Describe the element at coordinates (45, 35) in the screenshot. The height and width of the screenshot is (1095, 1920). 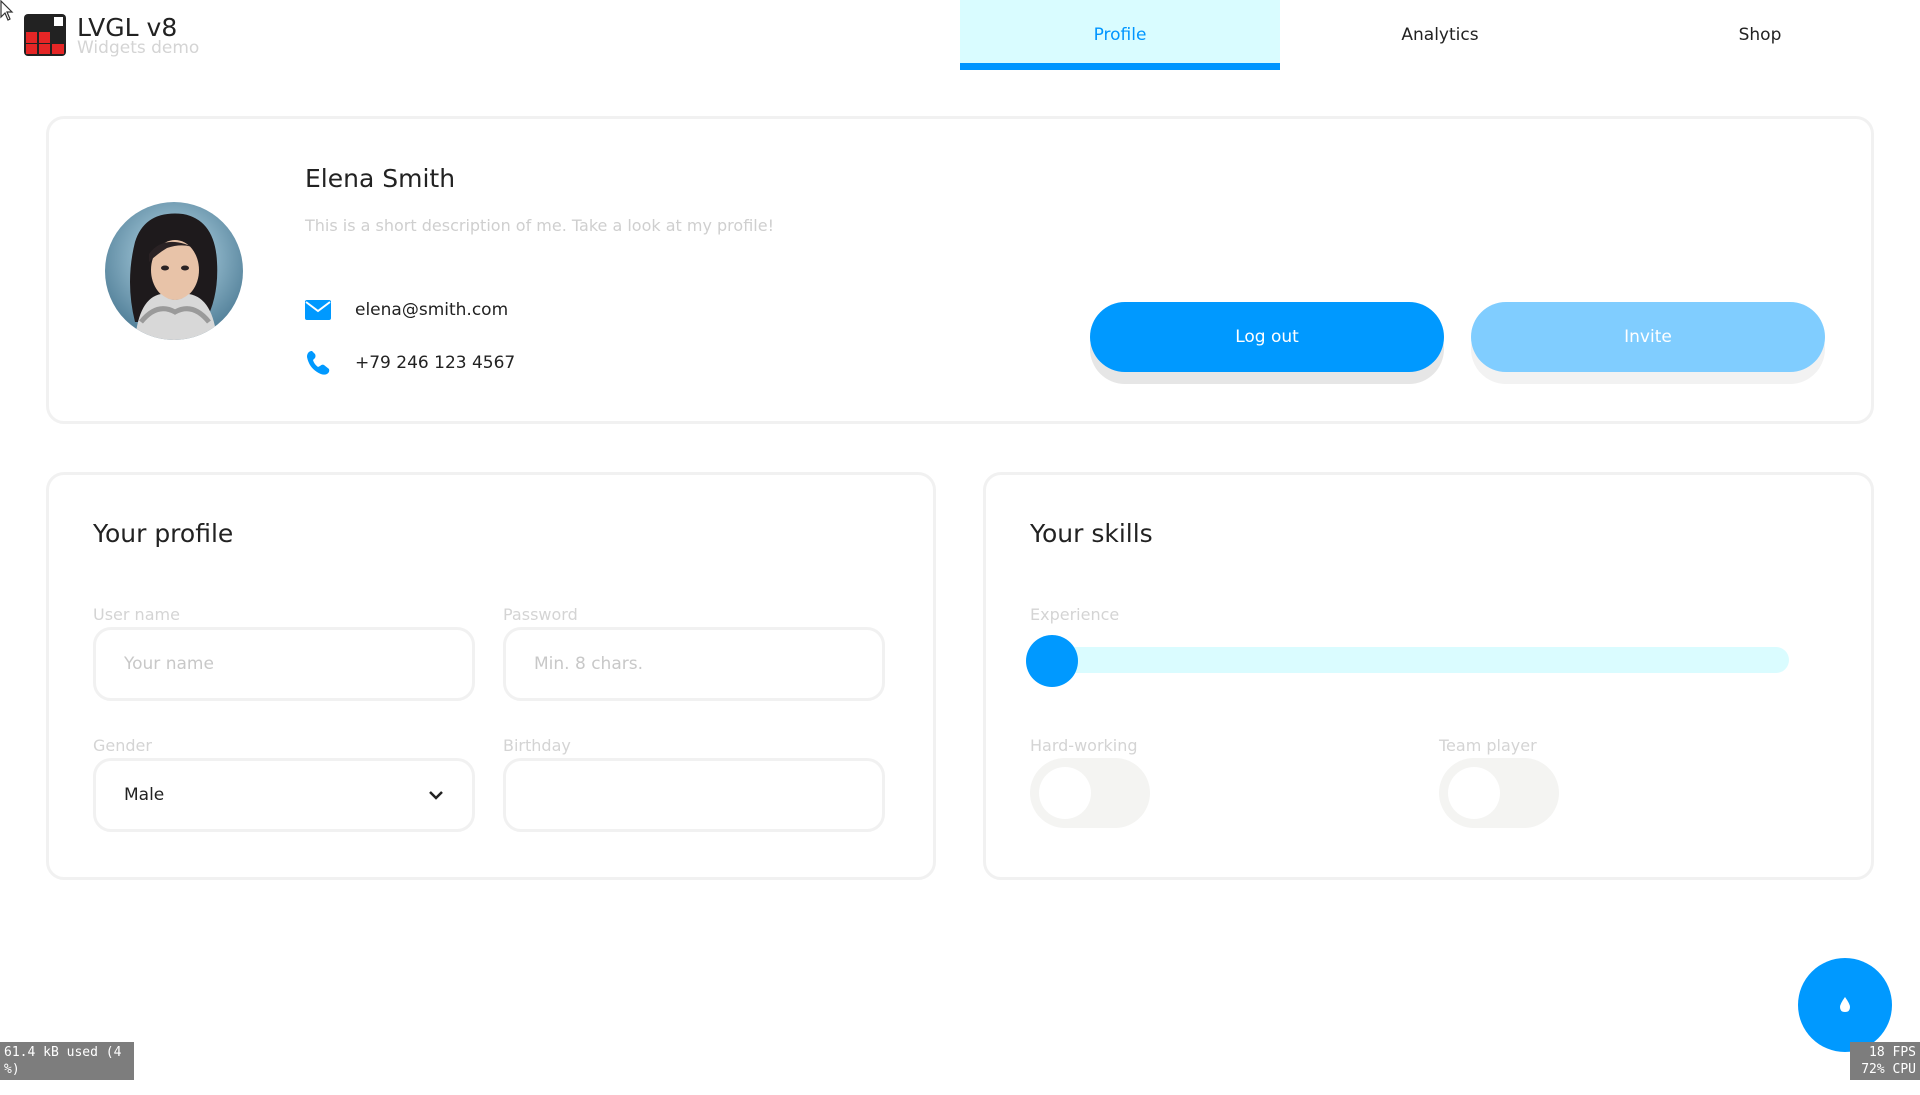
I see `lvgl-logo-icon` at that location.